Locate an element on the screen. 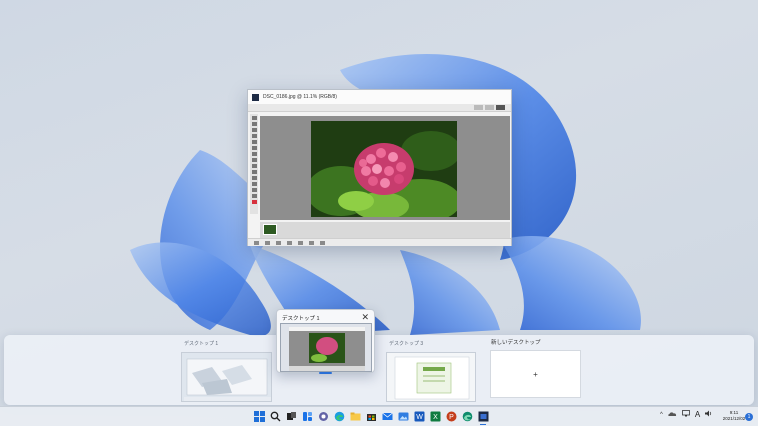 Image resolution: width=758 pixels, height=426 pixels. text-tool-icon is located at coordinates (254, 166).